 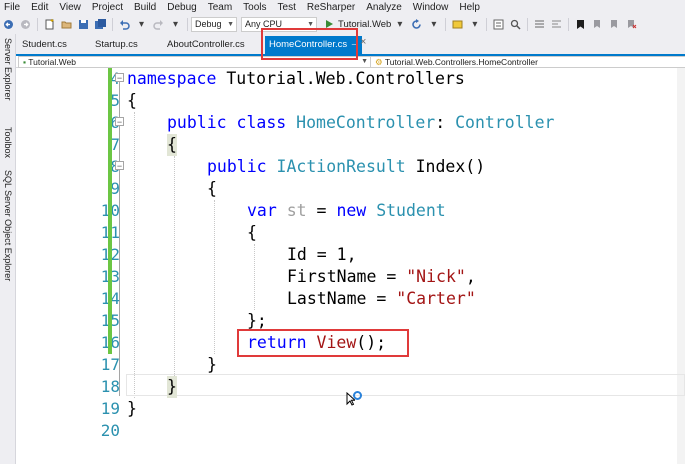 I want to click on menu-build: Build, so click(x=146, y=7).